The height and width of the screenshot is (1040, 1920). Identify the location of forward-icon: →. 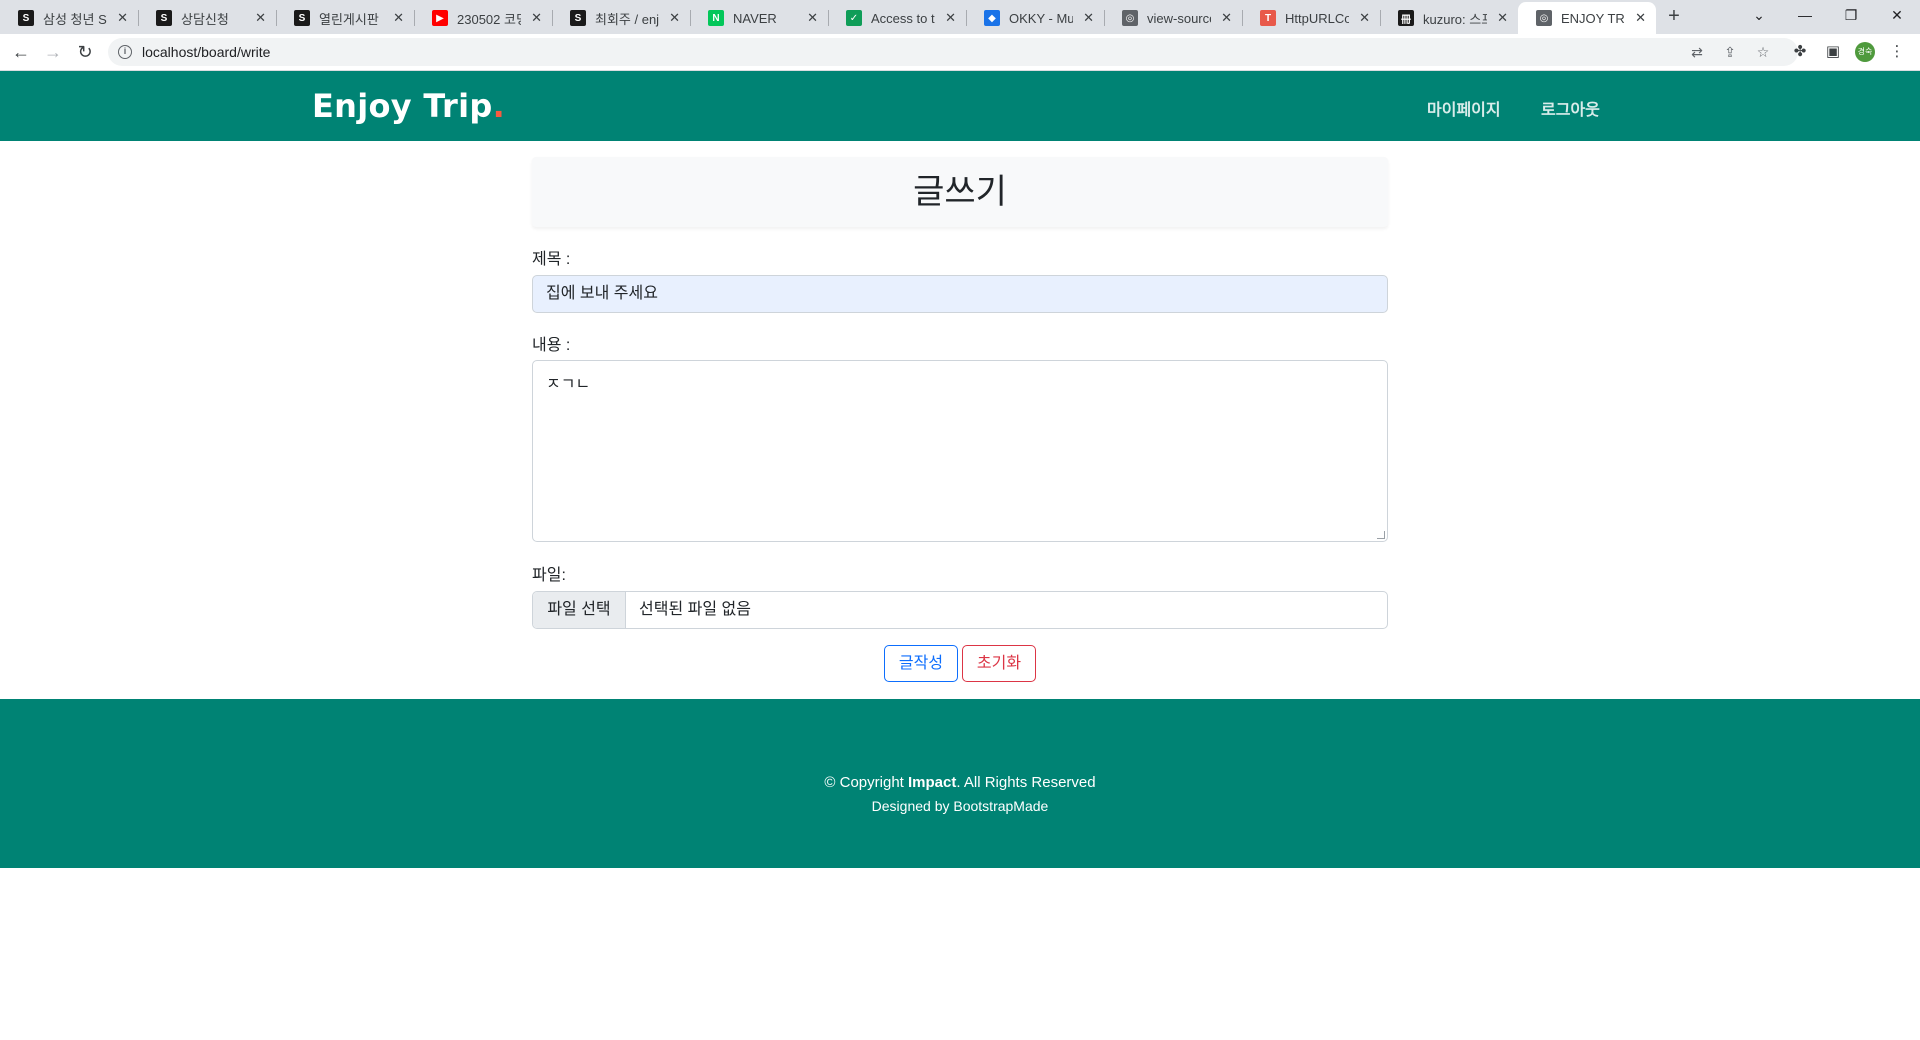
(53, 52).